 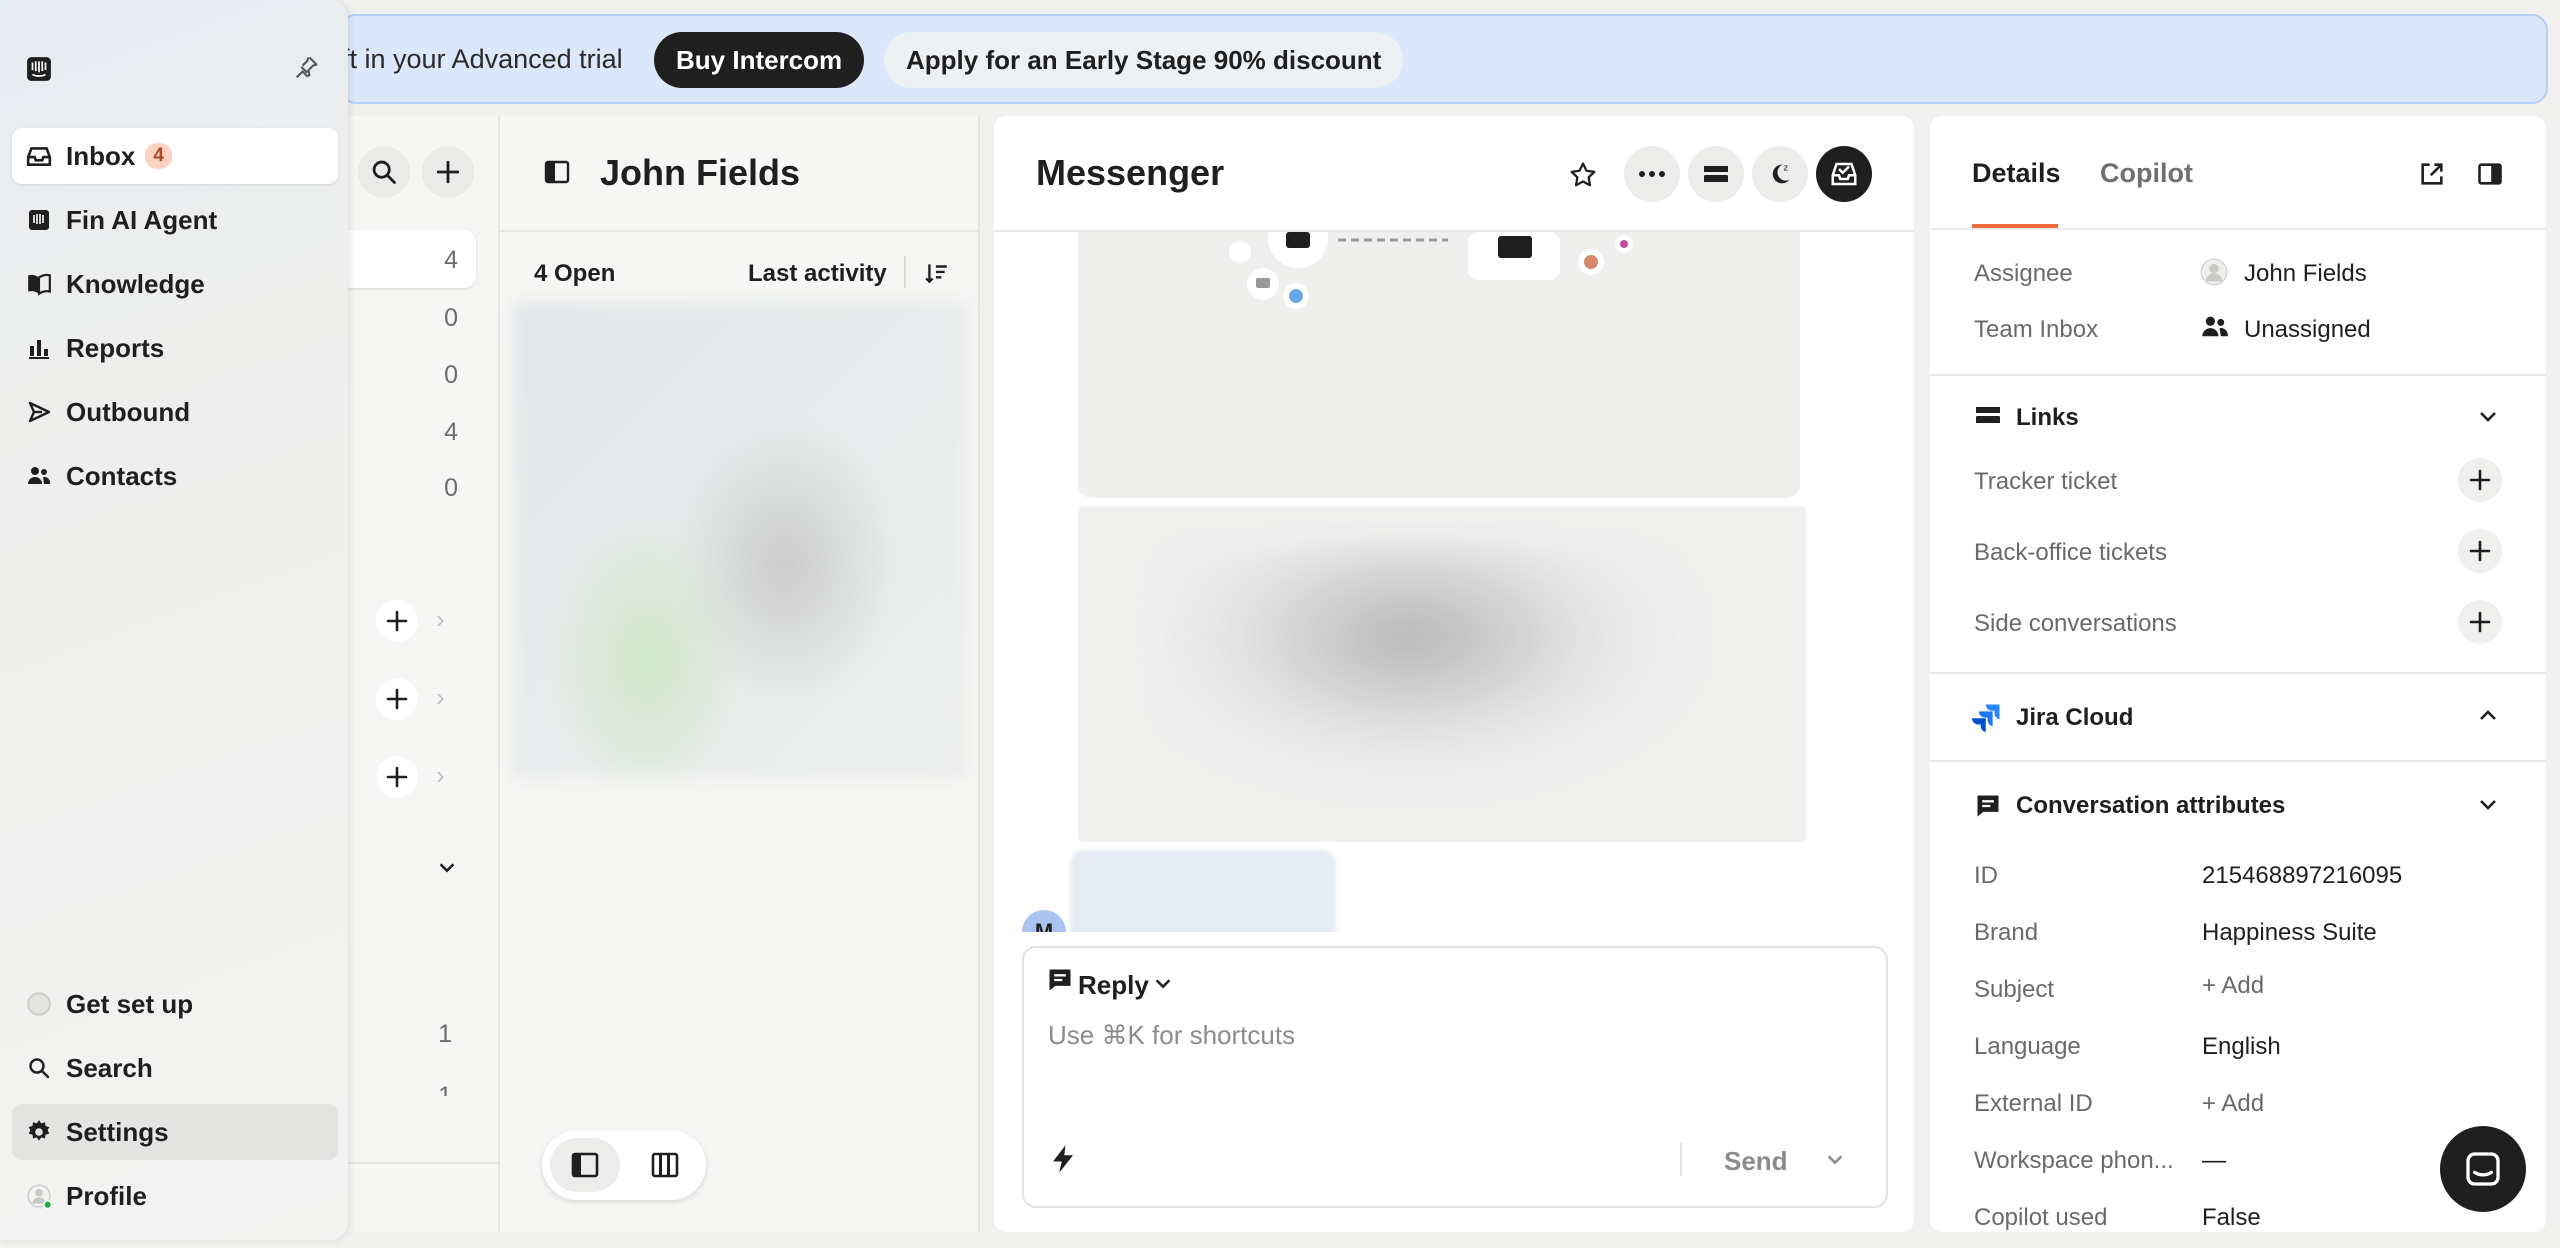 I want to click on columns-icon, so click(x=665, y=1165).